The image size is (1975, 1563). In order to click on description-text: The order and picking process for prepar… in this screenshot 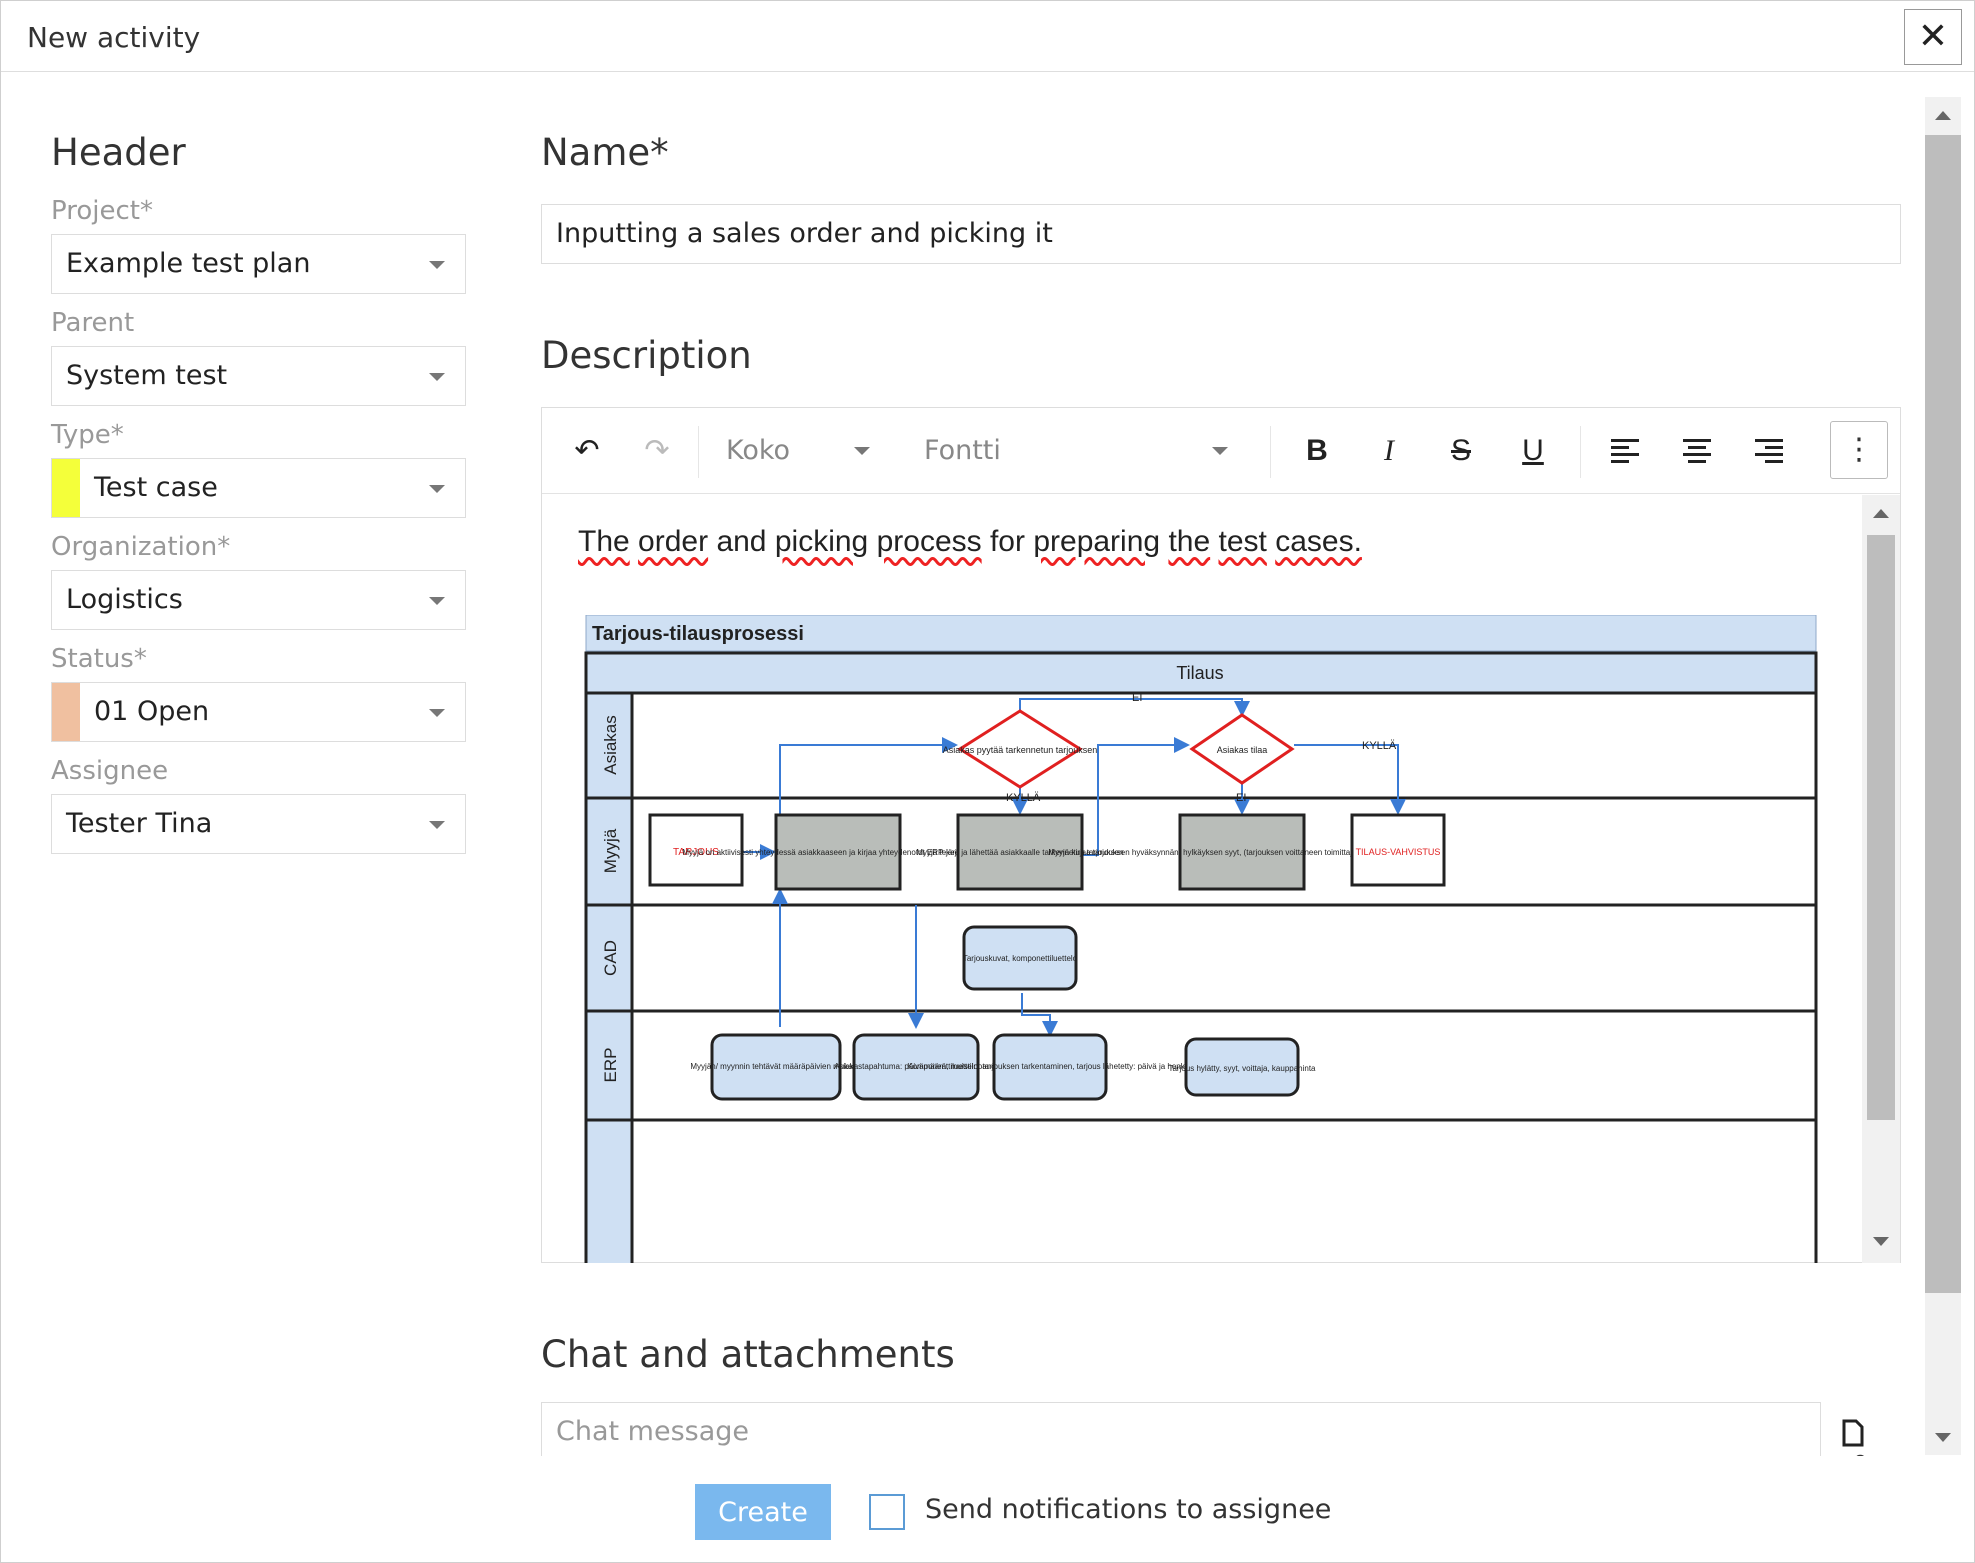, I will do `click(970, 542)`.